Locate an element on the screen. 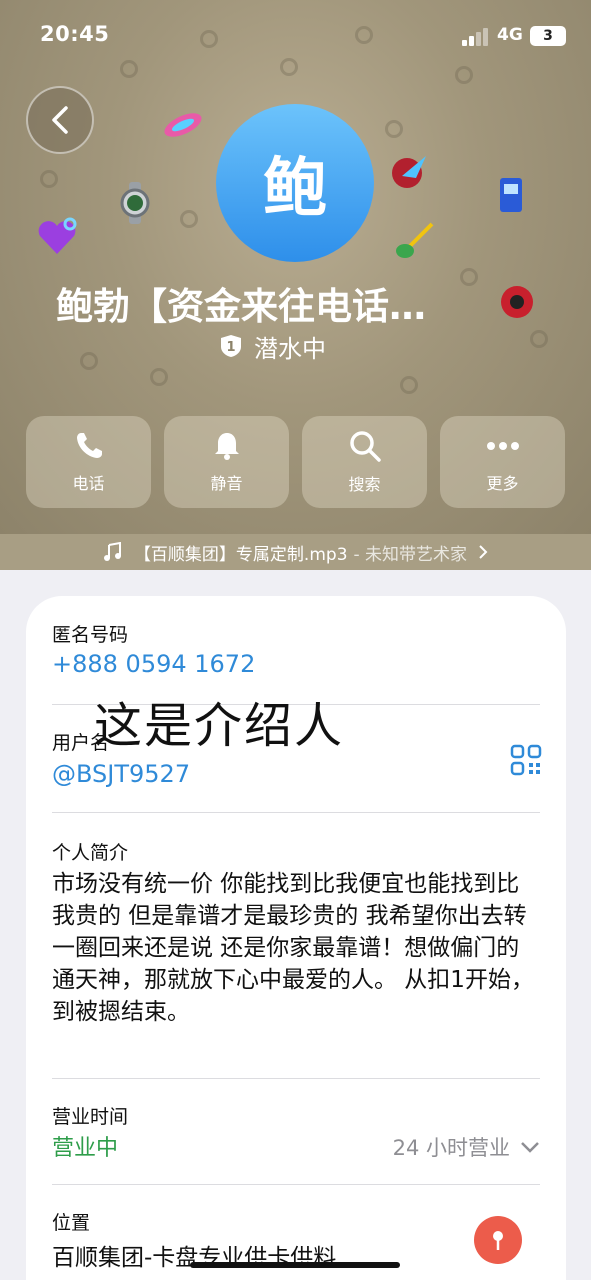  mute-label: 静音 is located at coordinates (226, 483).